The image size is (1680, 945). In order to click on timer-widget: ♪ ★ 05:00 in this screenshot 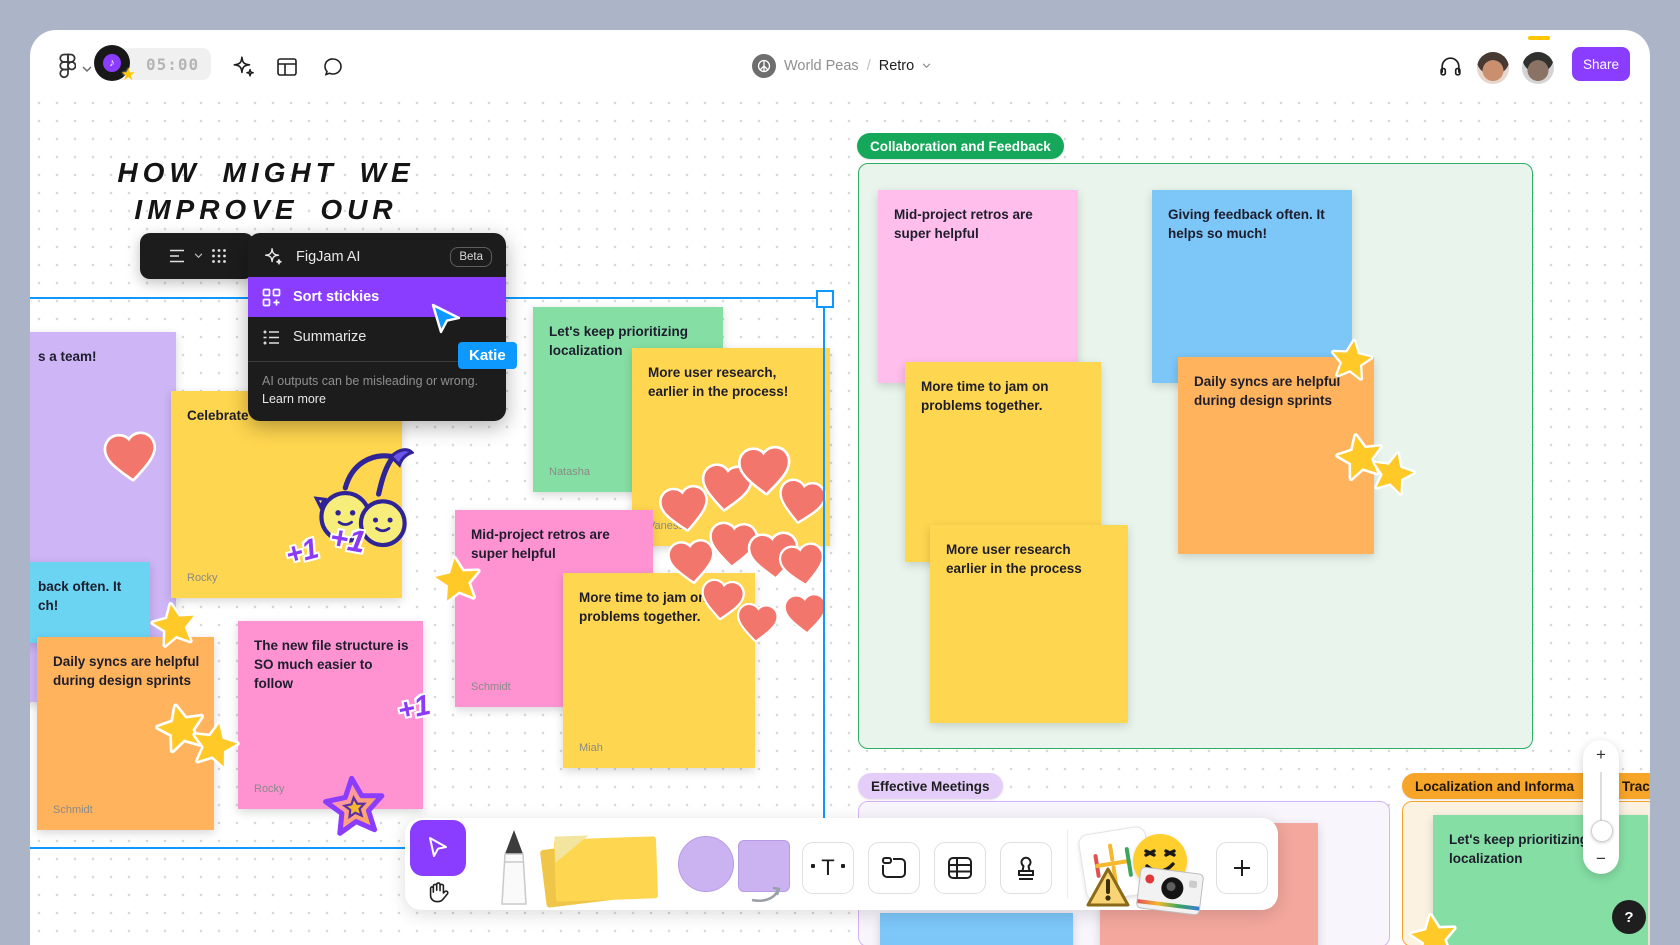, I will do `click(153, 64)`.